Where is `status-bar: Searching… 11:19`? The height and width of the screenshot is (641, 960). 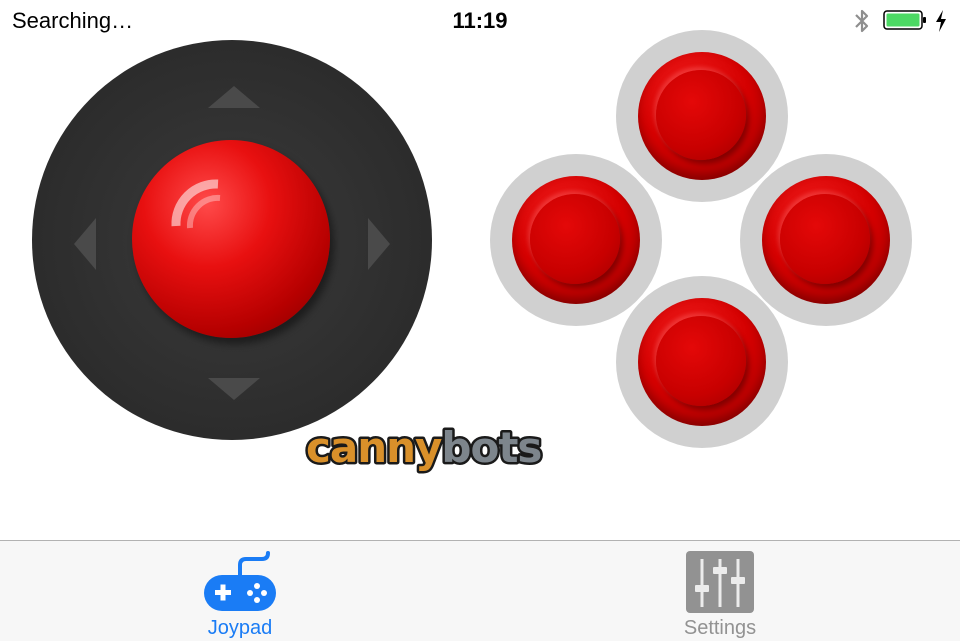 status-bar: Searching… 11:19 is located at coordinates (480, 20).